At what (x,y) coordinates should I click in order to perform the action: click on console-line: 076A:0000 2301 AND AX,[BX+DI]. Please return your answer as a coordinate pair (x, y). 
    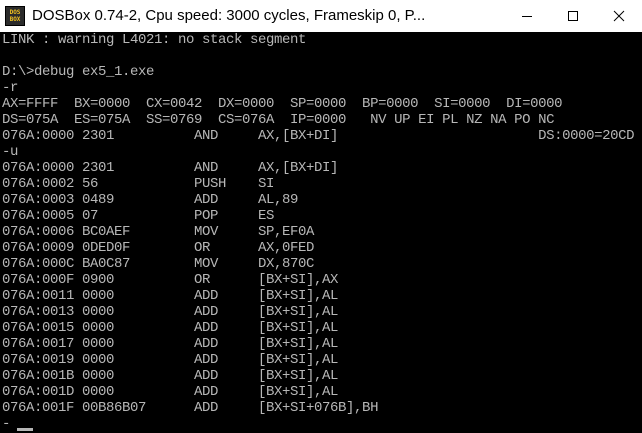
    Looking at the image, I should click on (170, 168).